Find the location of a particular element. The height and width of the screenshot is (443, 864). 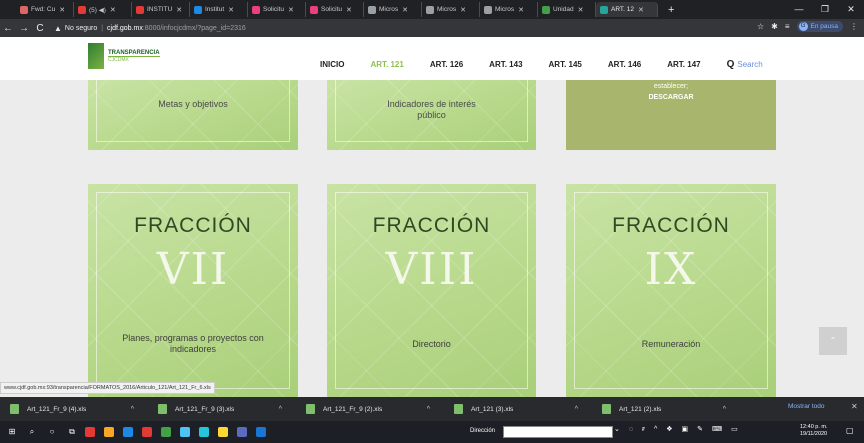

download-link: DESCARGAR is located at coordinates (671, 97).